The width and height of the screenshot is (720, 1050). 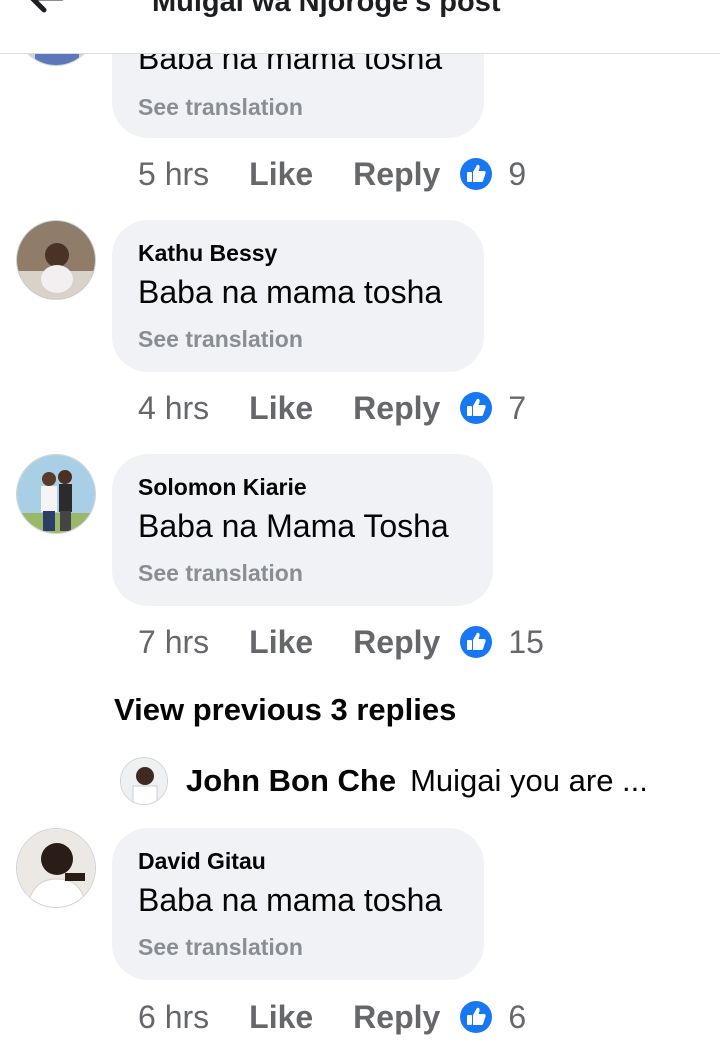 What do you see at coordinates (174, 407) in the screenshot?
I see `comment-timestamp: 4 hrs` at bounding box center [174, 407].